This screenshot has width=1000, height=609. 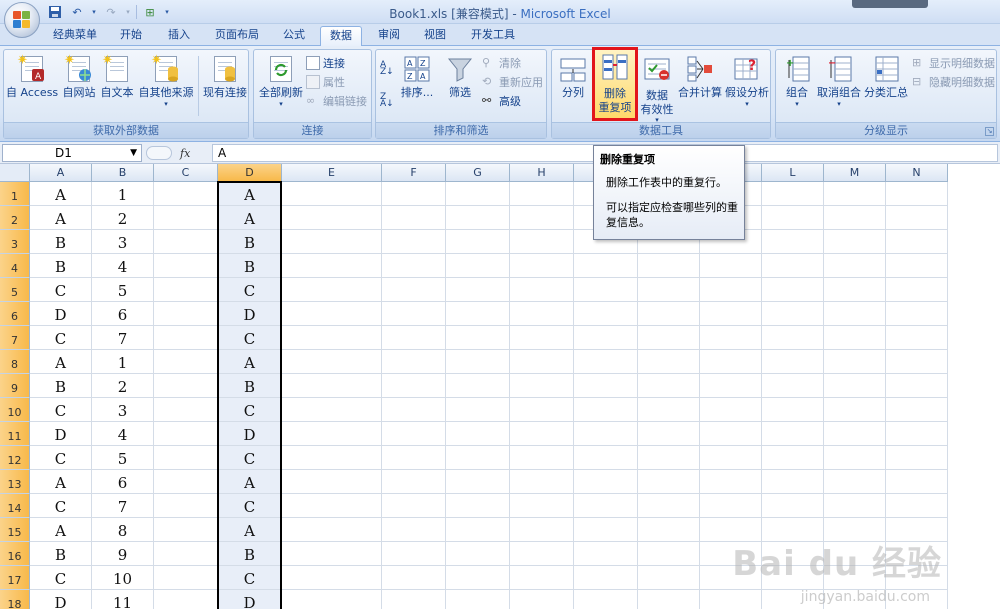 What do you see at coordinates (15, 386) in the screenshot?
I see `row-header: 9` at bounding box center [15, 386].